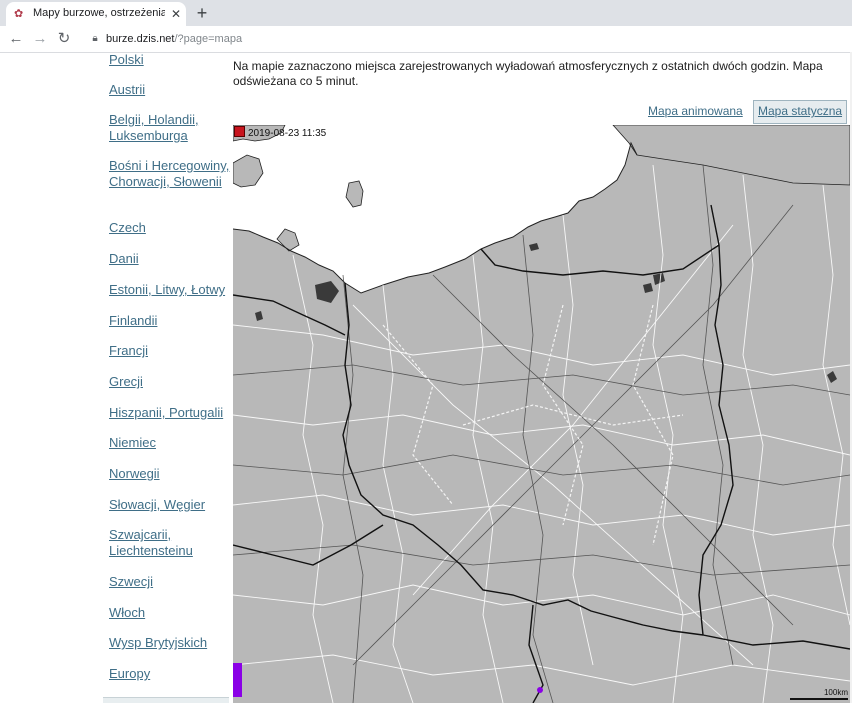 The width and height of the screenshot is (852, 703). What do you see at coordinates (237, 680) in the screenshot?
I see `legend-color-bar` at bounding box center [237, 680].